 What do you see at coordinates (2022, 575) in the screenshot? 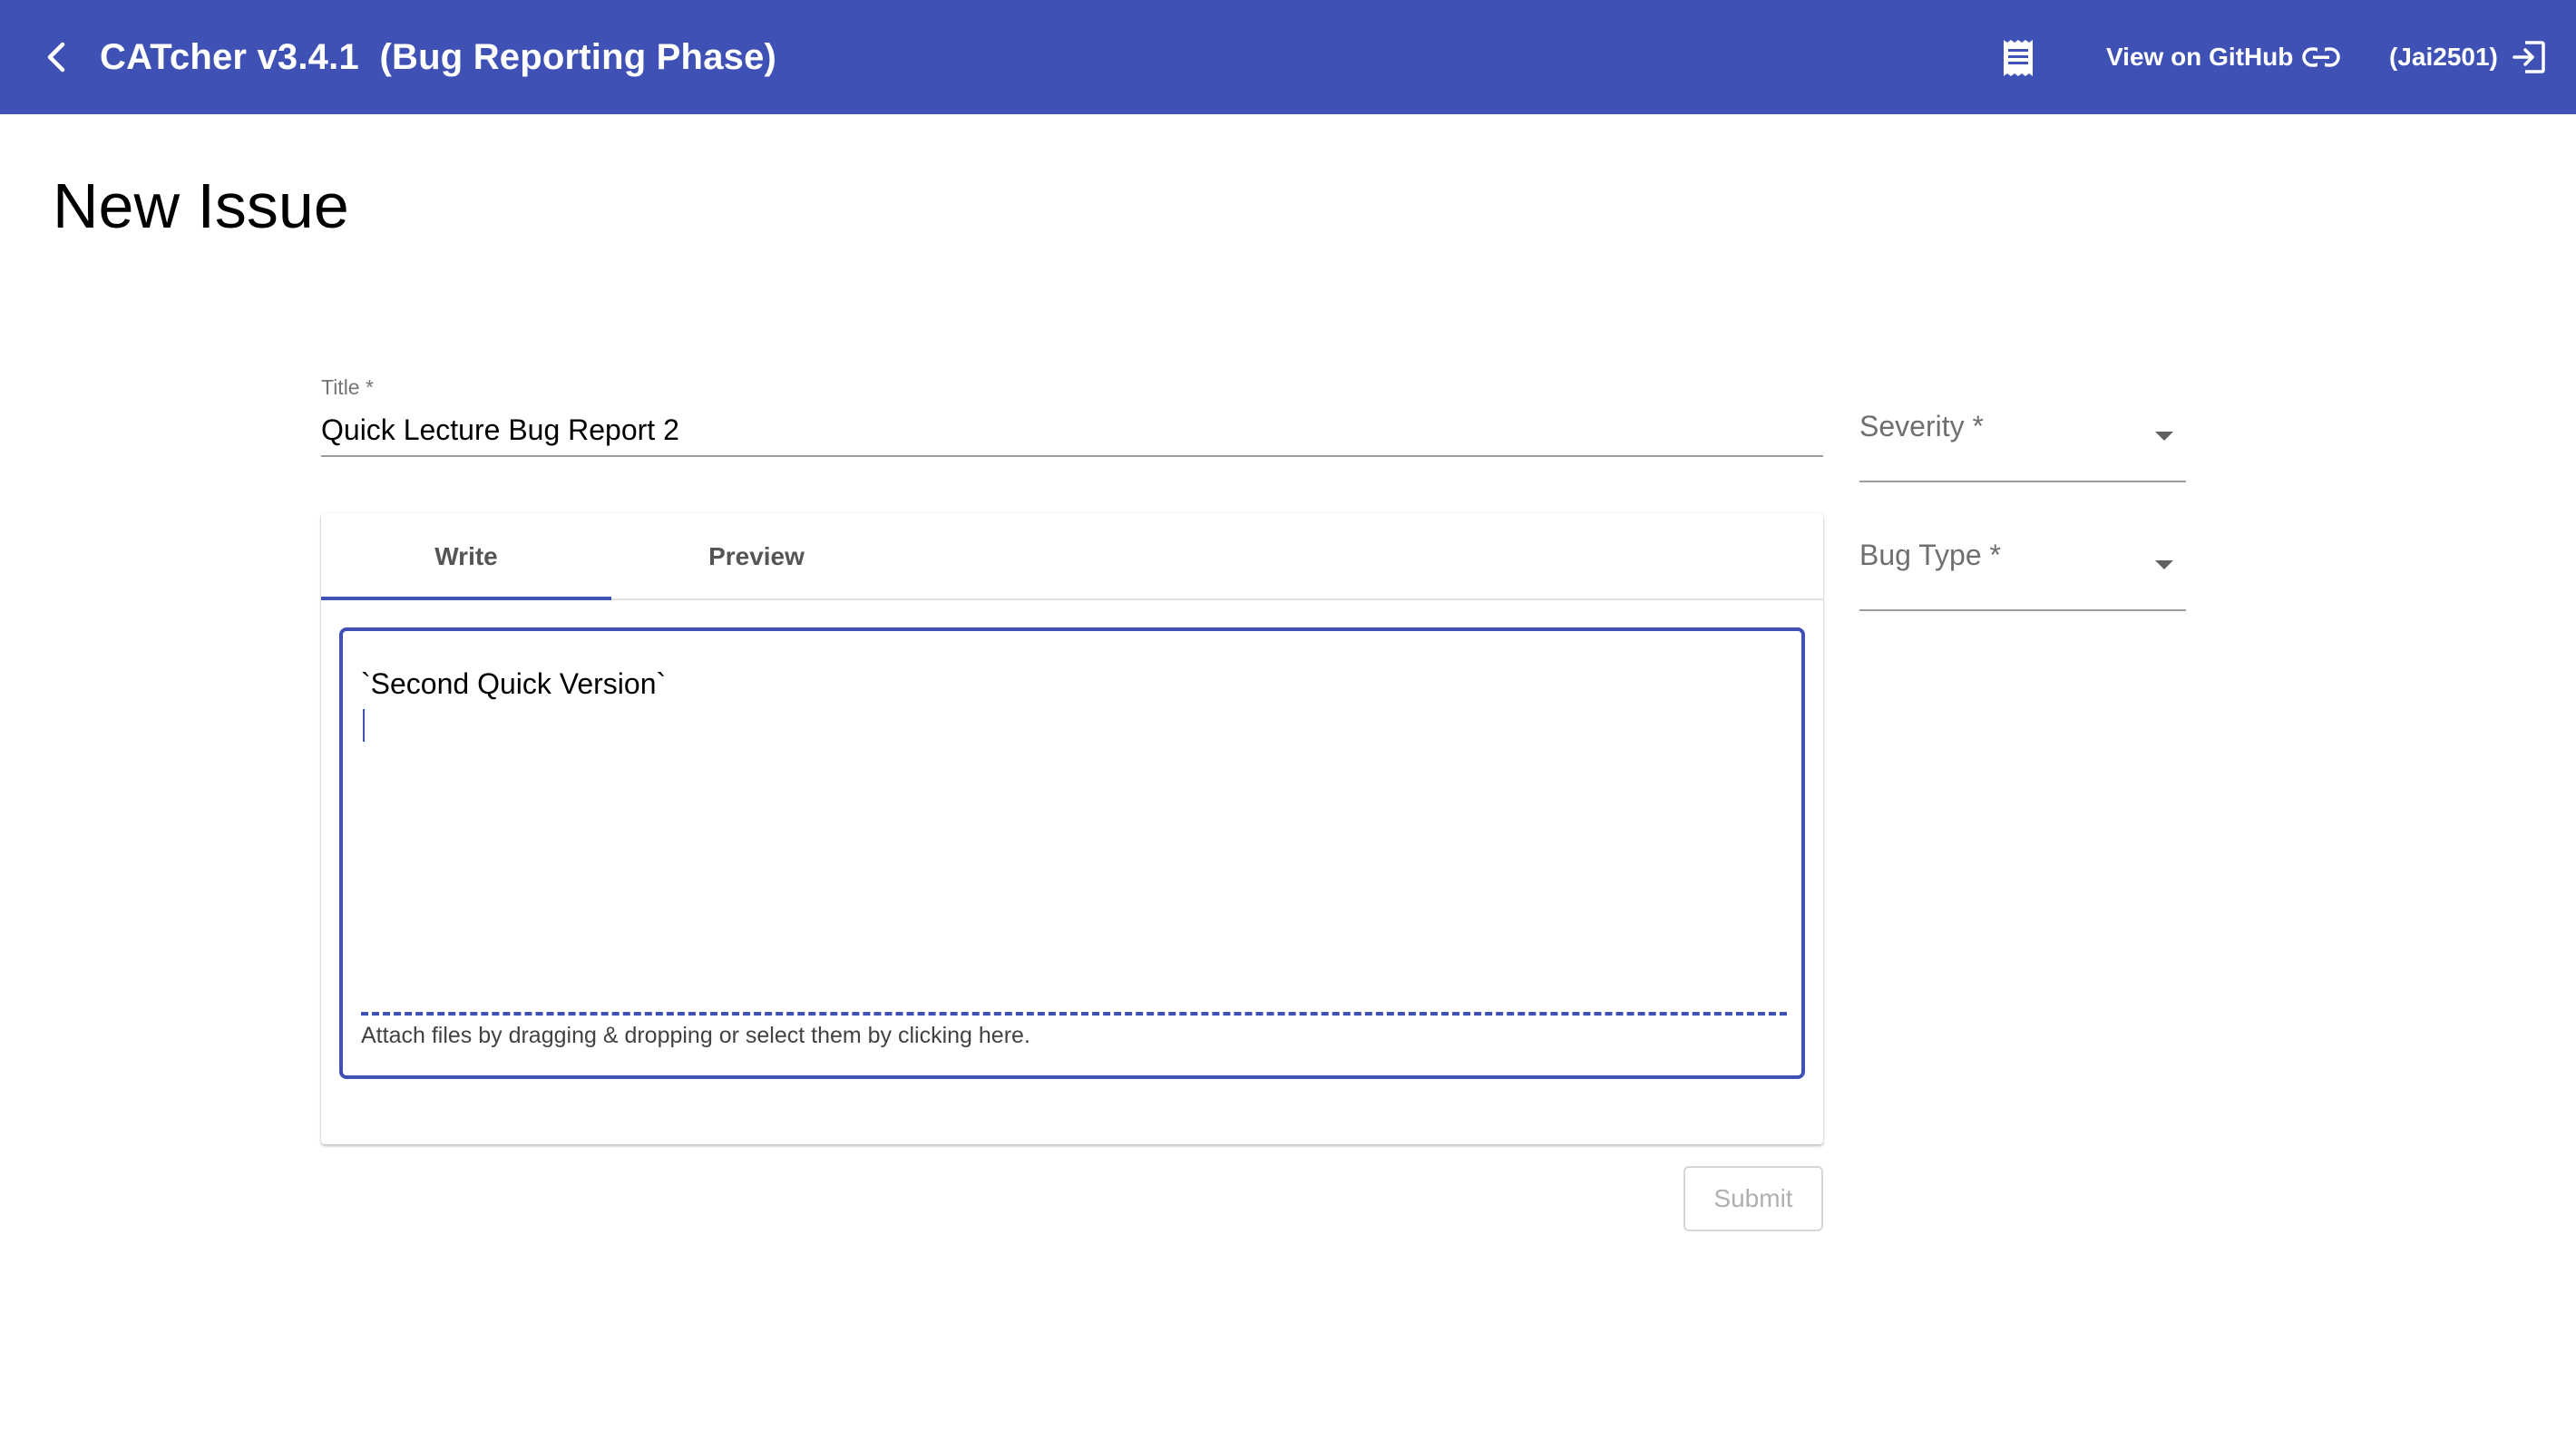
I see `bug-type-select: Bug Type *` at bounding box center [2022, 575].